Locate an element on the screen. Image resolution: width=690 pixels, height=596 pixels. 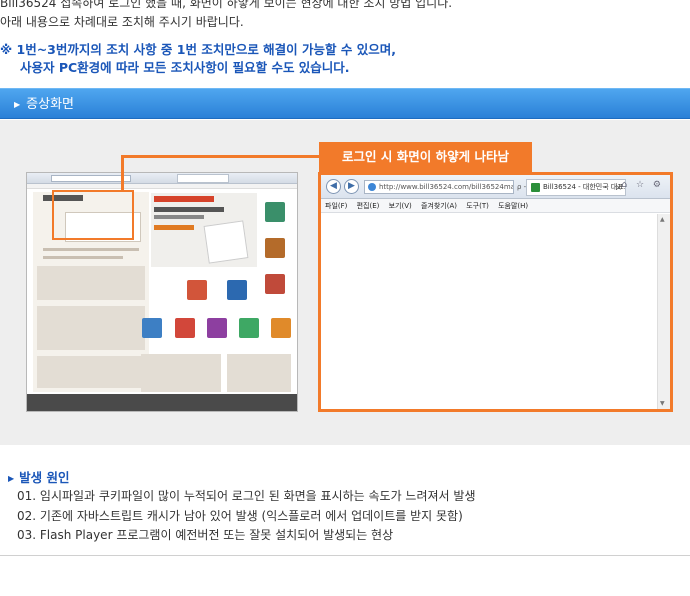
browser-menubar: 파일(F) 편집(E) 보기(V) 즐겨찾기(A) 도구(T) 도움말(H) is located at coordinates (495, 206).